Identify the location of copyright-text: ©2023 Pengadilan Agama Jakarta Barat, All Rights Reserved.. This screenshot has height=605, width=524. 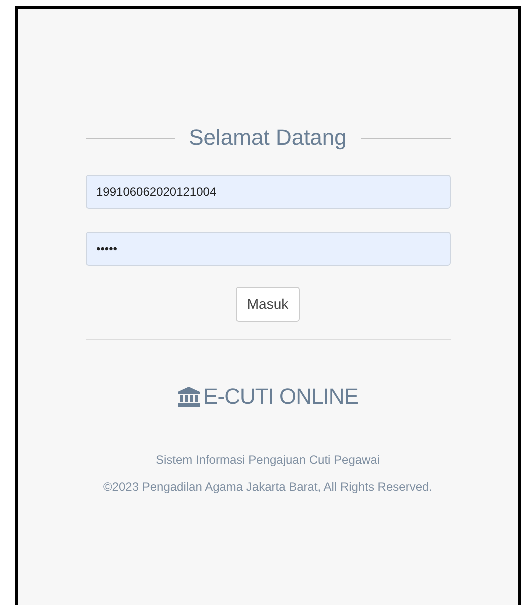
(268, 487).